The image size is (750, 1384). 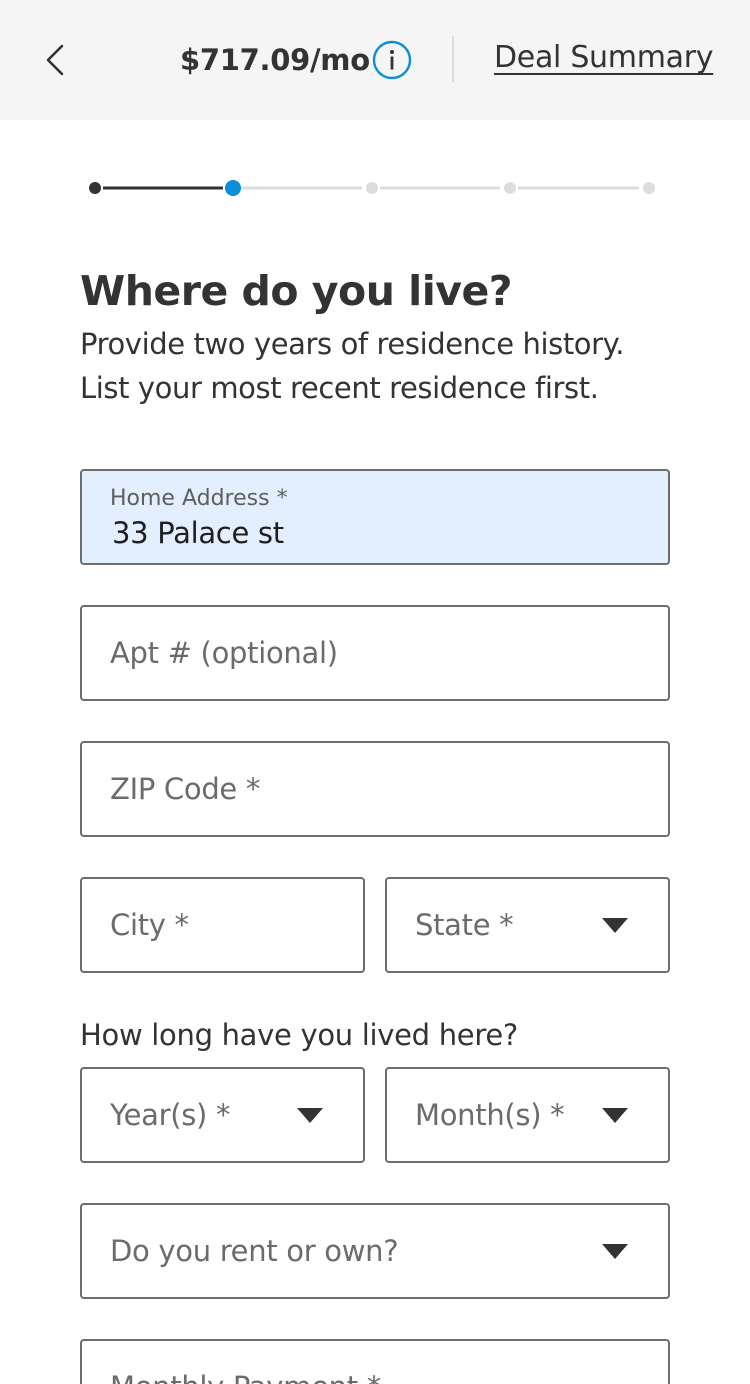 What do you see at coordinates (375, 653) in the screenshot?
I see `apt-field: Apt # (optional)` at bounding box center [375, 653].